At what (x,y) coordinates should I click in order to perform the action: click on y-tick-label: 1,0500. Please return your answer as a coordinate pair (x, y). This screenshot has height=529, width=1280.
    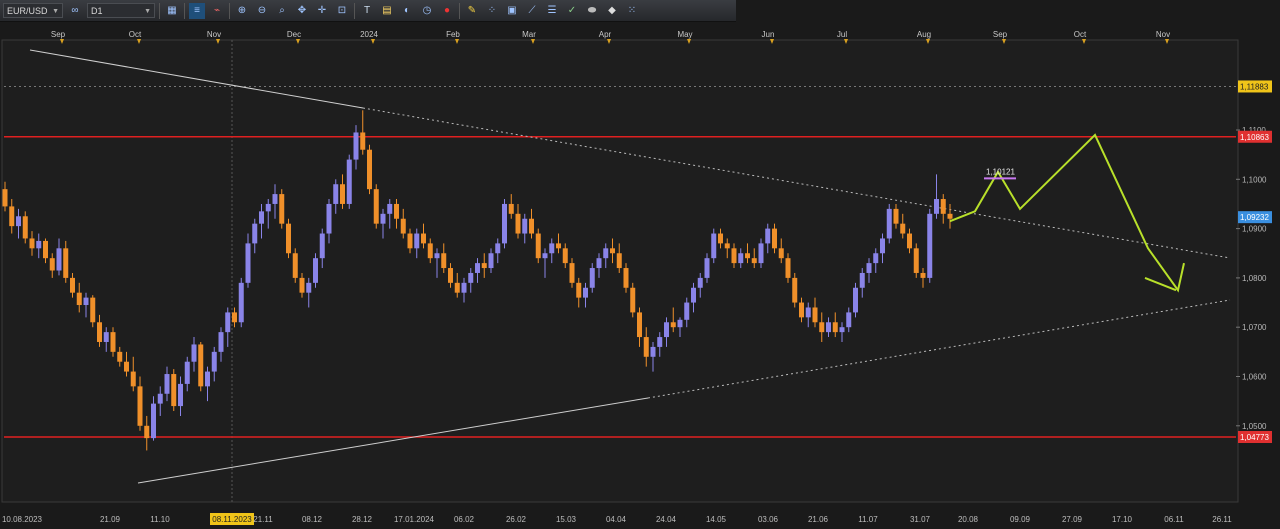
    Looking at the image, I should click on (1254, 426).